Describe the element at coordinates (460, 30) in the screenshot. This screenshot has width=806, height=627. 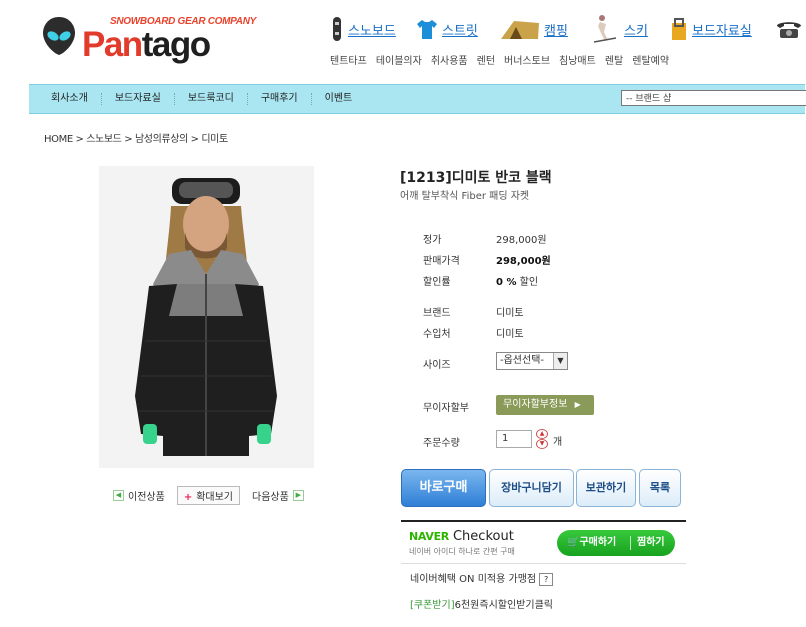
I see `category-label: 스트릿` at that location.